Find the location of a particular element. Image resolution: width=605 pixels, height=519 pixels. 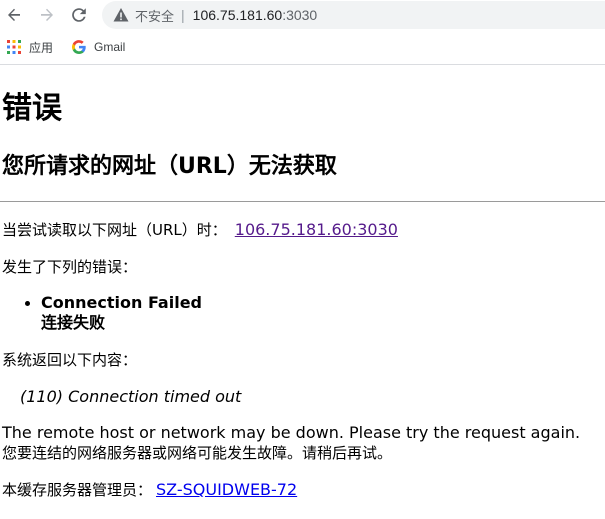

google-g-icon is located at coordinates (79, 47).